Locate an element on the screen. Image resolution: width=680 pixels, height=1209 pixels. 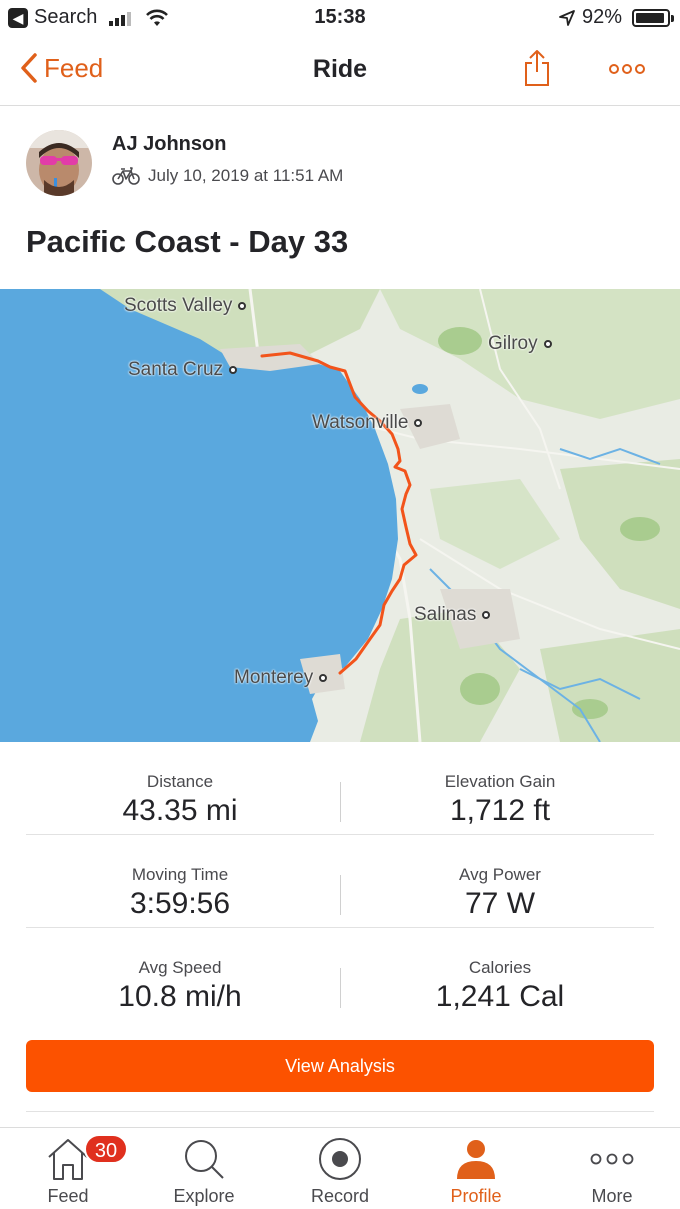
map-label-salinas: Salinas is located at coordinates (452, 615).